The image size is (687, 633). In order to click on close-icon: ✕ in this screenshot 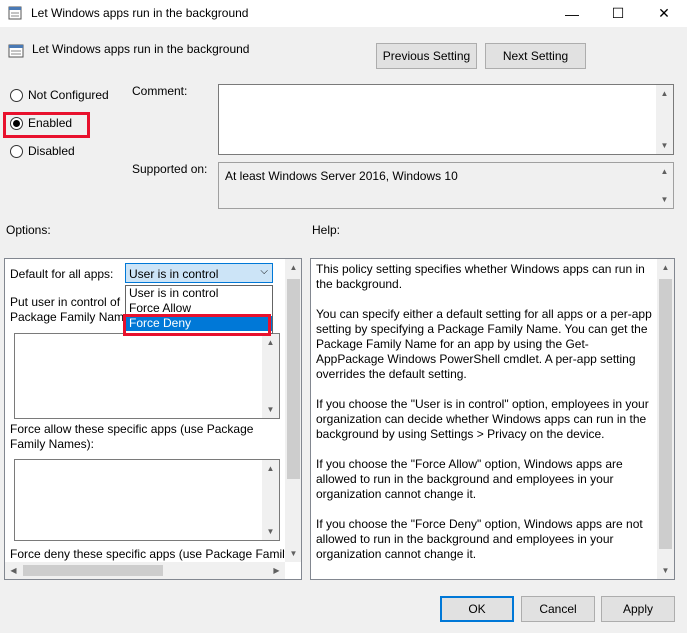, I will do `click(664, 13)`.